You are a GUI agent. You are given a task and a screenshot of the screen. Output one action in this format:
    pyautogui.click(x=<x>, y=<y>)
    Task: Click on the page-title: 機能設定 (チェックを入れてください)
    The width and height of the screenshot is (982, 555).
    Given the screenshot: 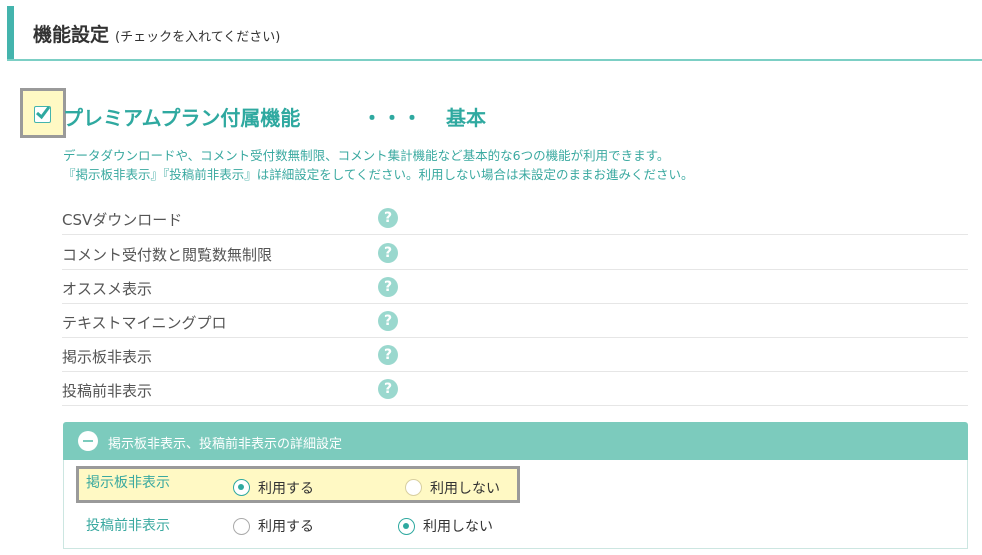 What is the action you would take?
    pyautogui.click(x=156, y=33)
    